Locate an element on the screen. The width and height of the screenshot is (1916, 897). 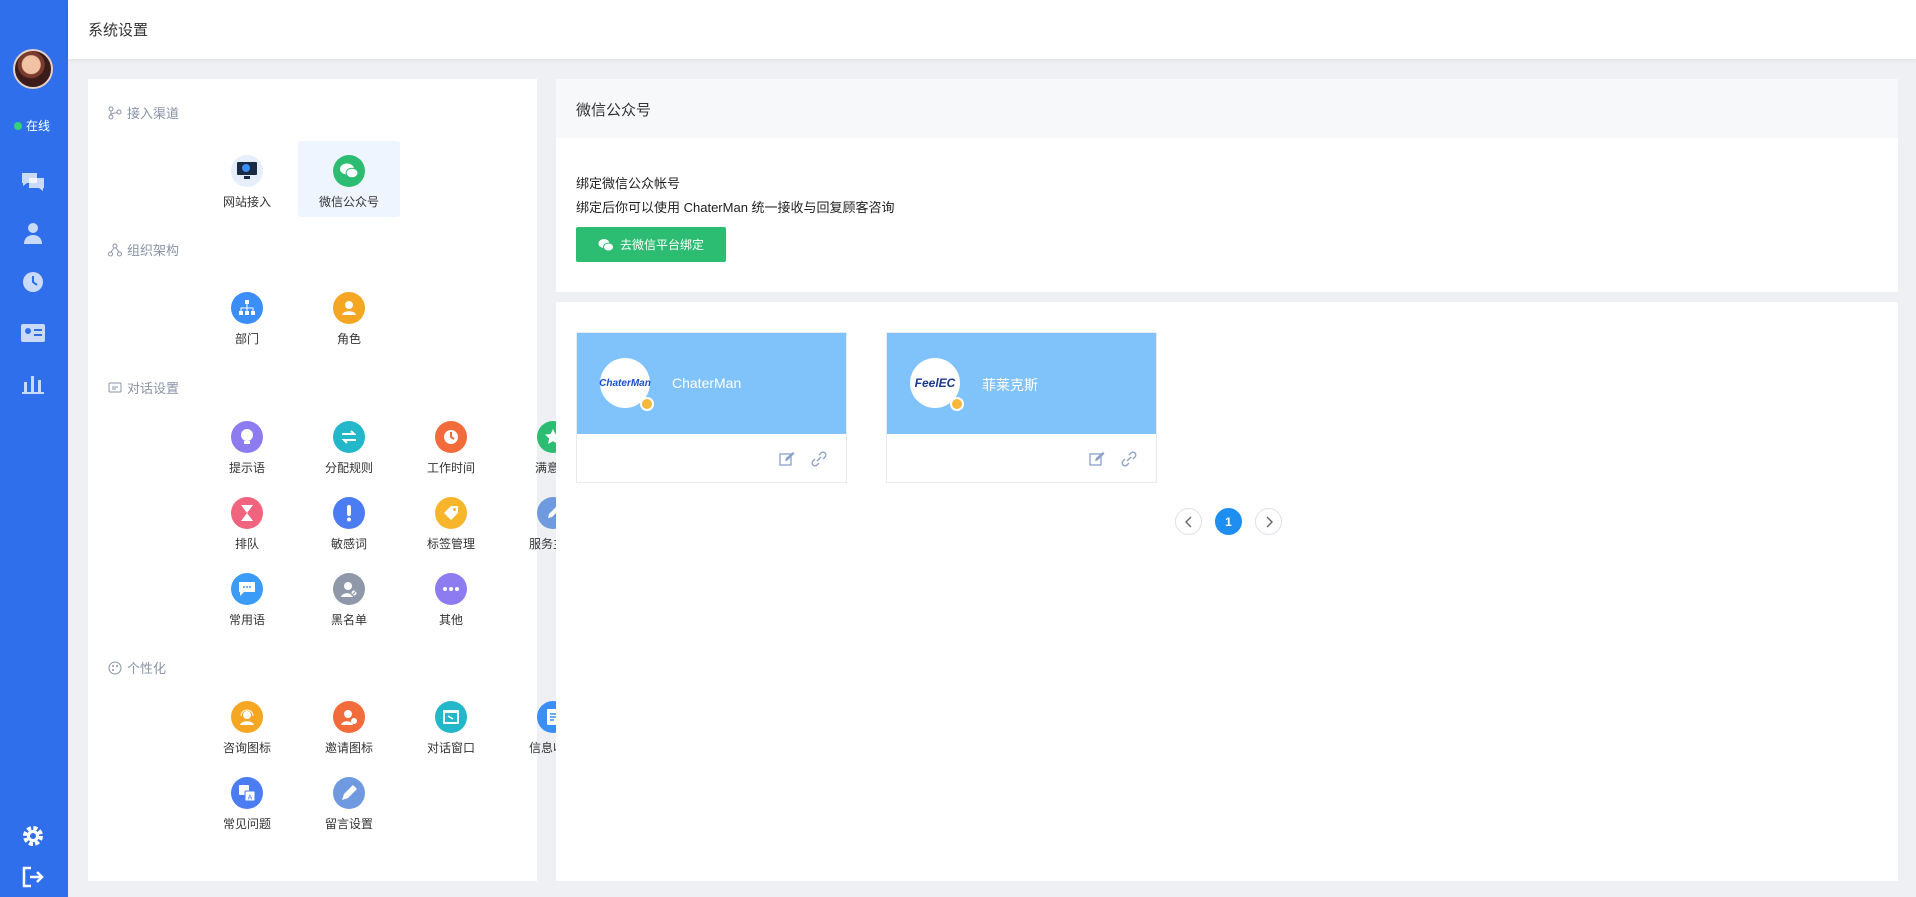
monitor-icon is located at coordinates (247, 171).